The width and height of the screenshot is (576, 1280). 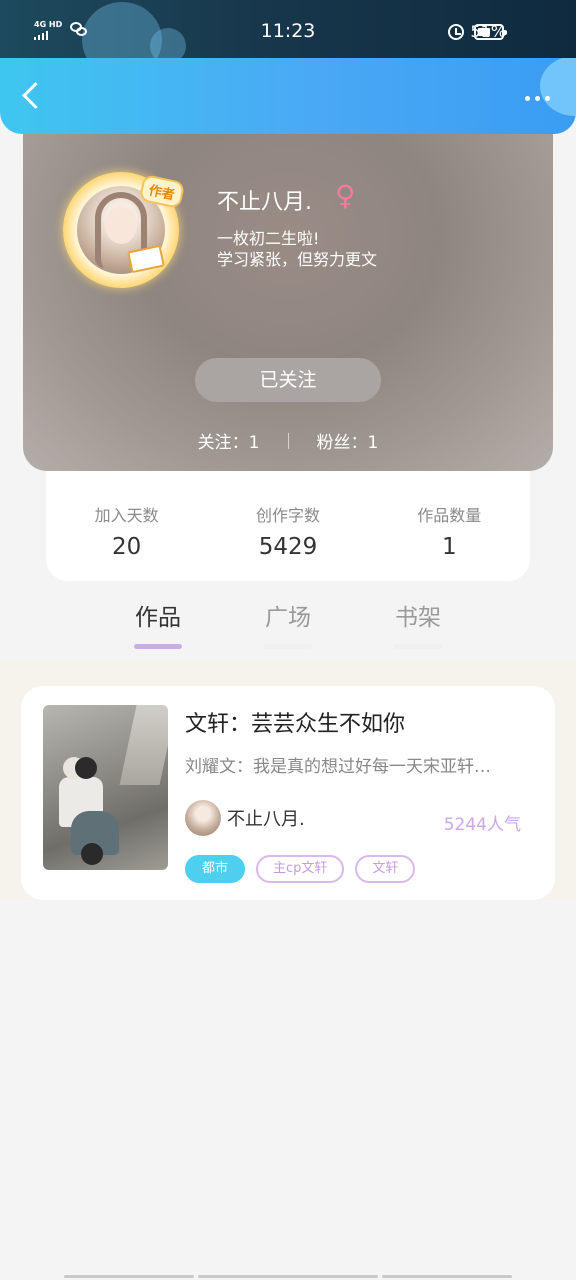 What do you see at coordinates (288, 1276) in the screenshot?
I see `home-indicator` at bounding box center [288, 1276].